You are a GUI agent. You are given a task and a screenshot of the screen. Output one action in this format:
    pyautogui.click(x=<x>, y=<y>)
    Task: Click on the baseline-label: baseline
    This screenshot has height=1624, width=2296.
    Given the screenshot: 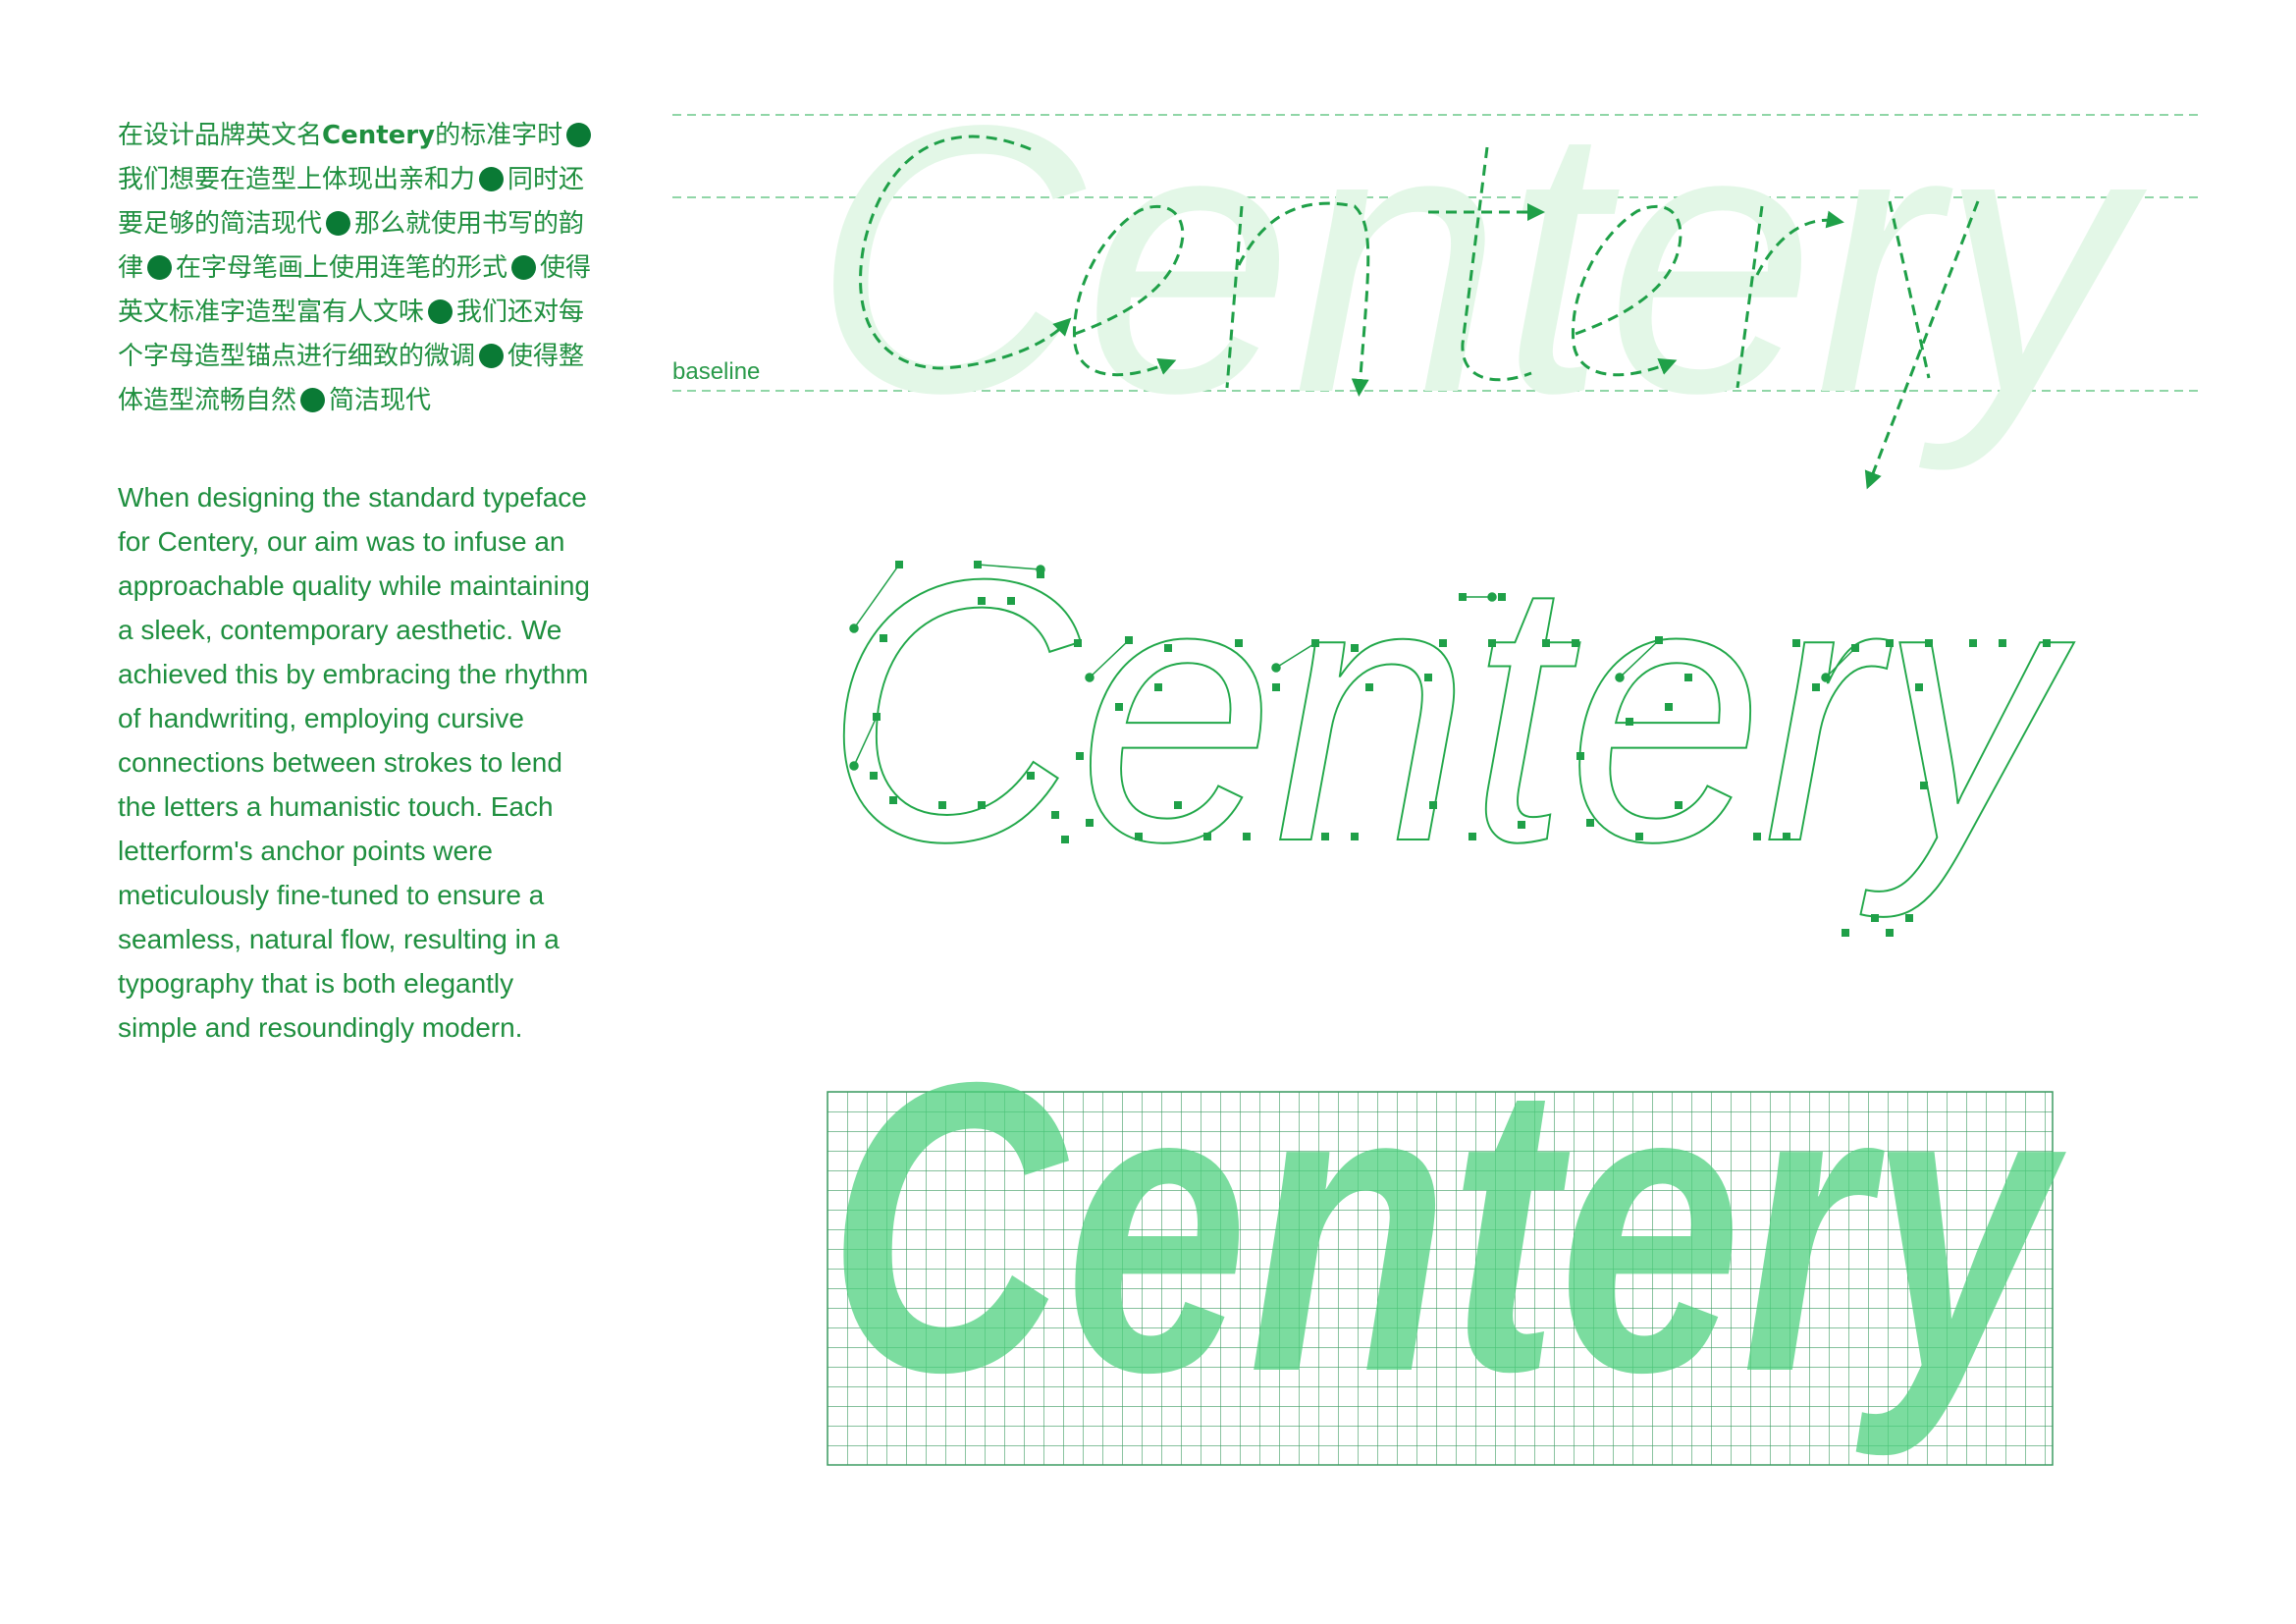 What is the action you would take?
    pyautogui.click(x=716, y=371)
    